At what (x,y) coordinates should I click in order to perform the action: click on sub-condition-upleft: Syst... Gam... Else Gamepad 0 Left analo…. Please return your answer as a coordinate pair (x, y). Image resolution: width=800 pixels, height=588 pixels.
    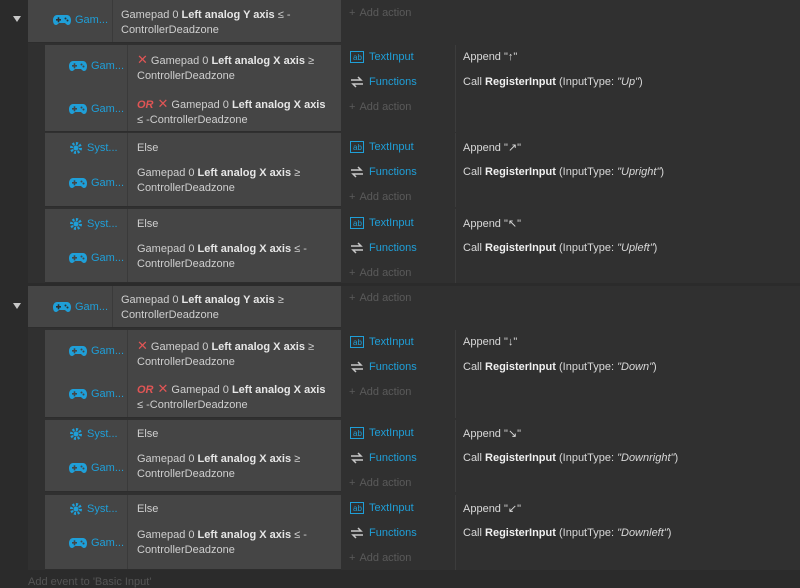
    Looking at the image, I should click on (193, 246).